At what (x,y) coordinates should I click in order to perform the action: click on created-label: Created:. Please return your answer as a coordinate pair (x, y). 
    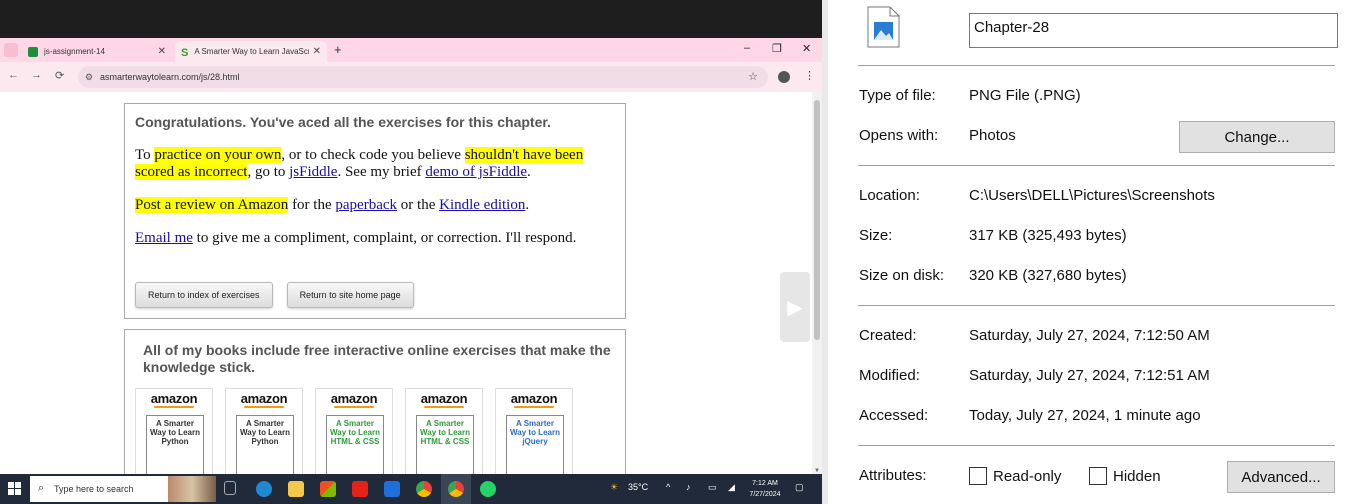
    Looking at the image, I should click on (888, 335).